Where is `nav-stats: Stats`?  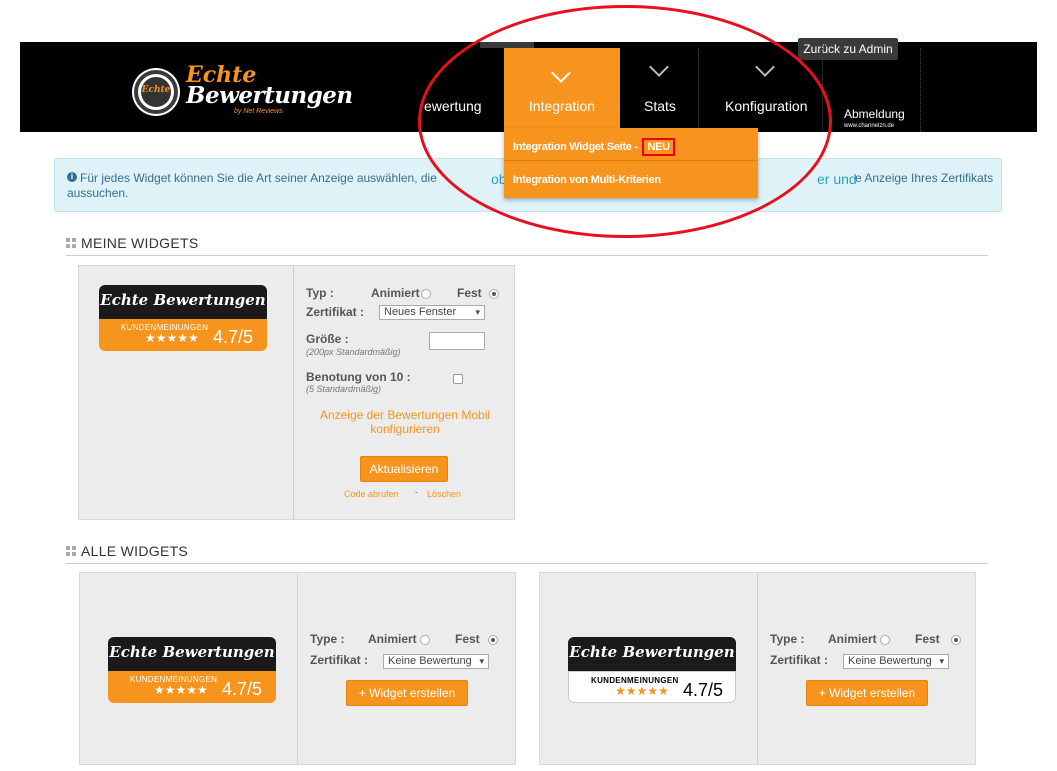 nav-stats: Stats is located at coordinates (660, 106).